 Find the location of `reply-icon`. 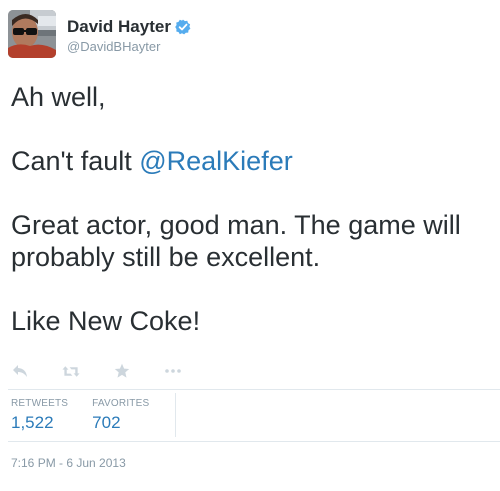

reply-icon is located at coordinates (20, 371).